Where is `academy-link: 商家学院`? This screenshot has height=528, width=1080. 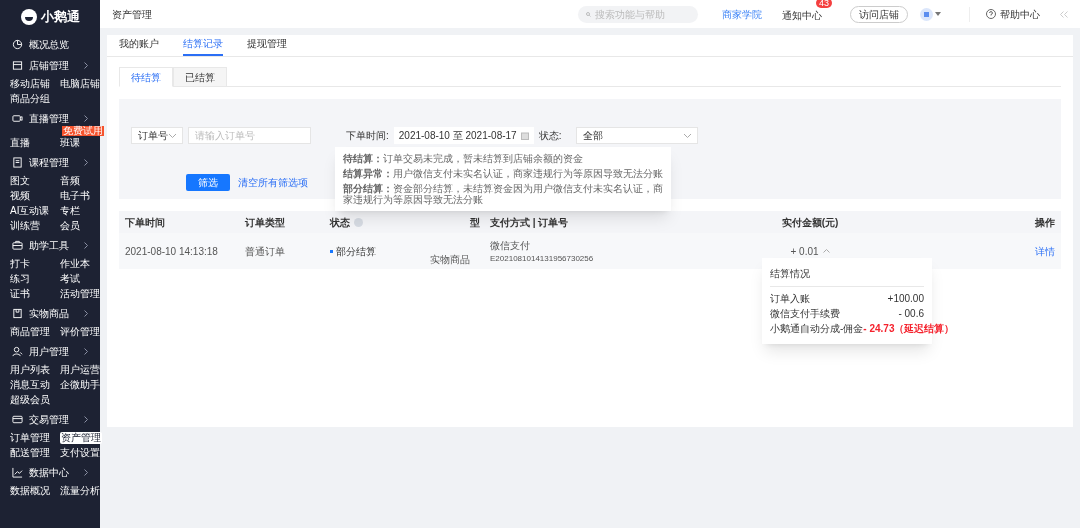 academy-link: 商家学院 is located at coordinates (742, 14).